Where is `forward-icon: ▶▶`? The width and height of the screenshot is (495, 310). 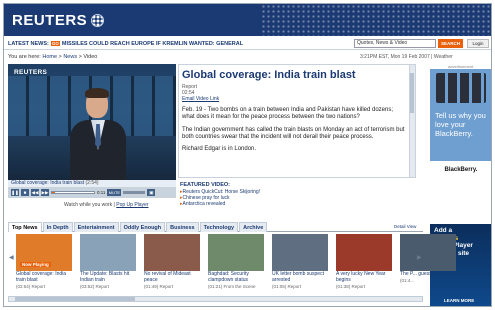 forward-icon: ▶▶ is located at coordinates (45, 192).